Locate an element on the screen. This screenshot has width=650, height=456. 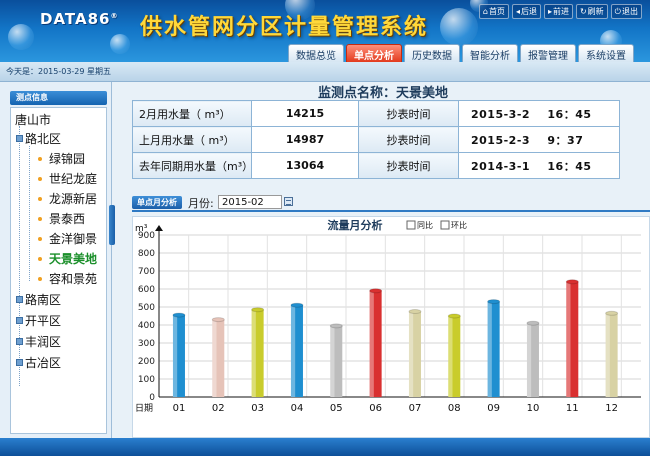
table-row: 去年同期用水量（m³） 13064 抄表时间 2014-3-1 16：45 is located at coordinates (376, 165).